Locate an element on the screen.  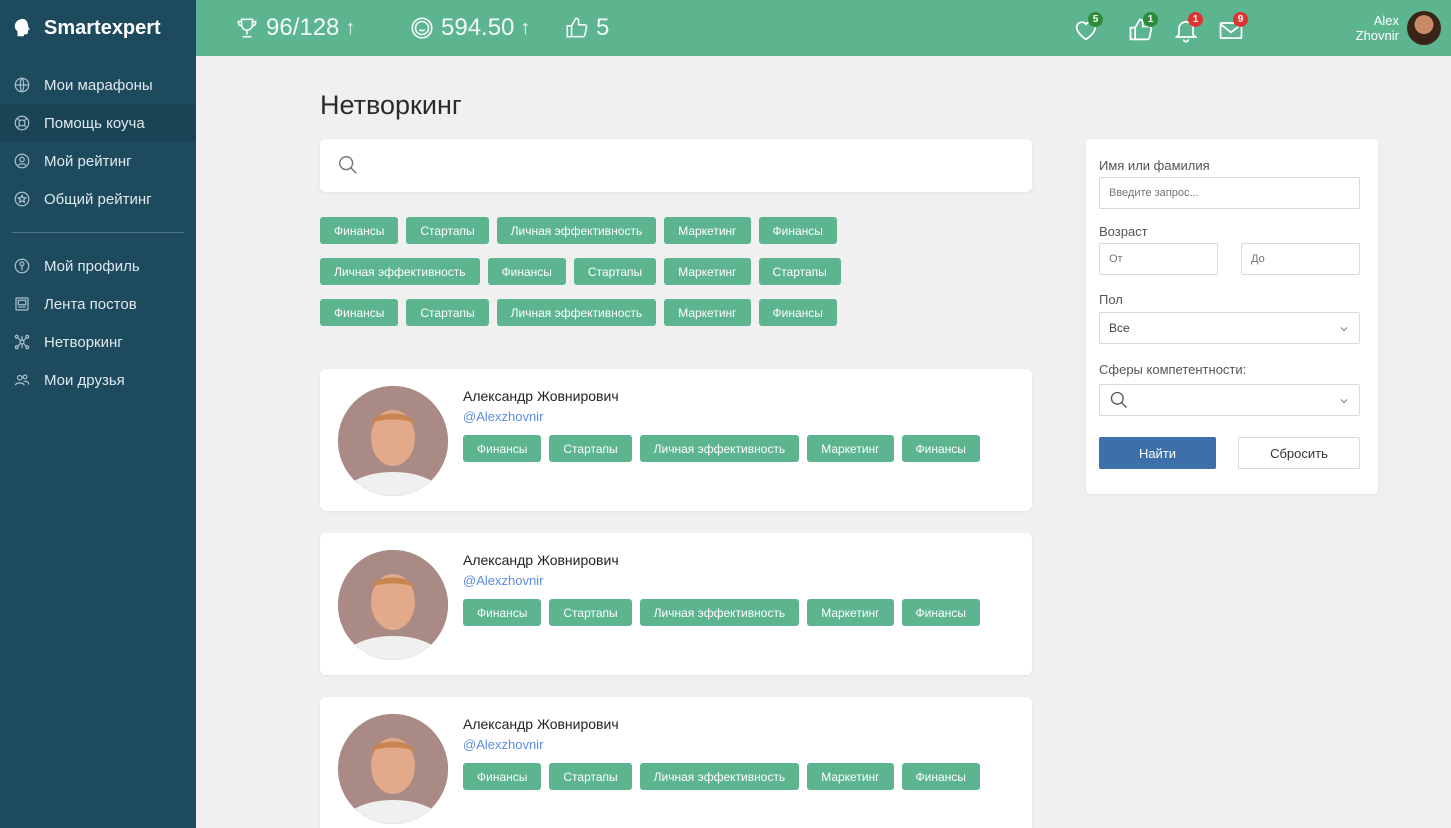
reset-button: Сбросить is located at coordinates (1299, 453).